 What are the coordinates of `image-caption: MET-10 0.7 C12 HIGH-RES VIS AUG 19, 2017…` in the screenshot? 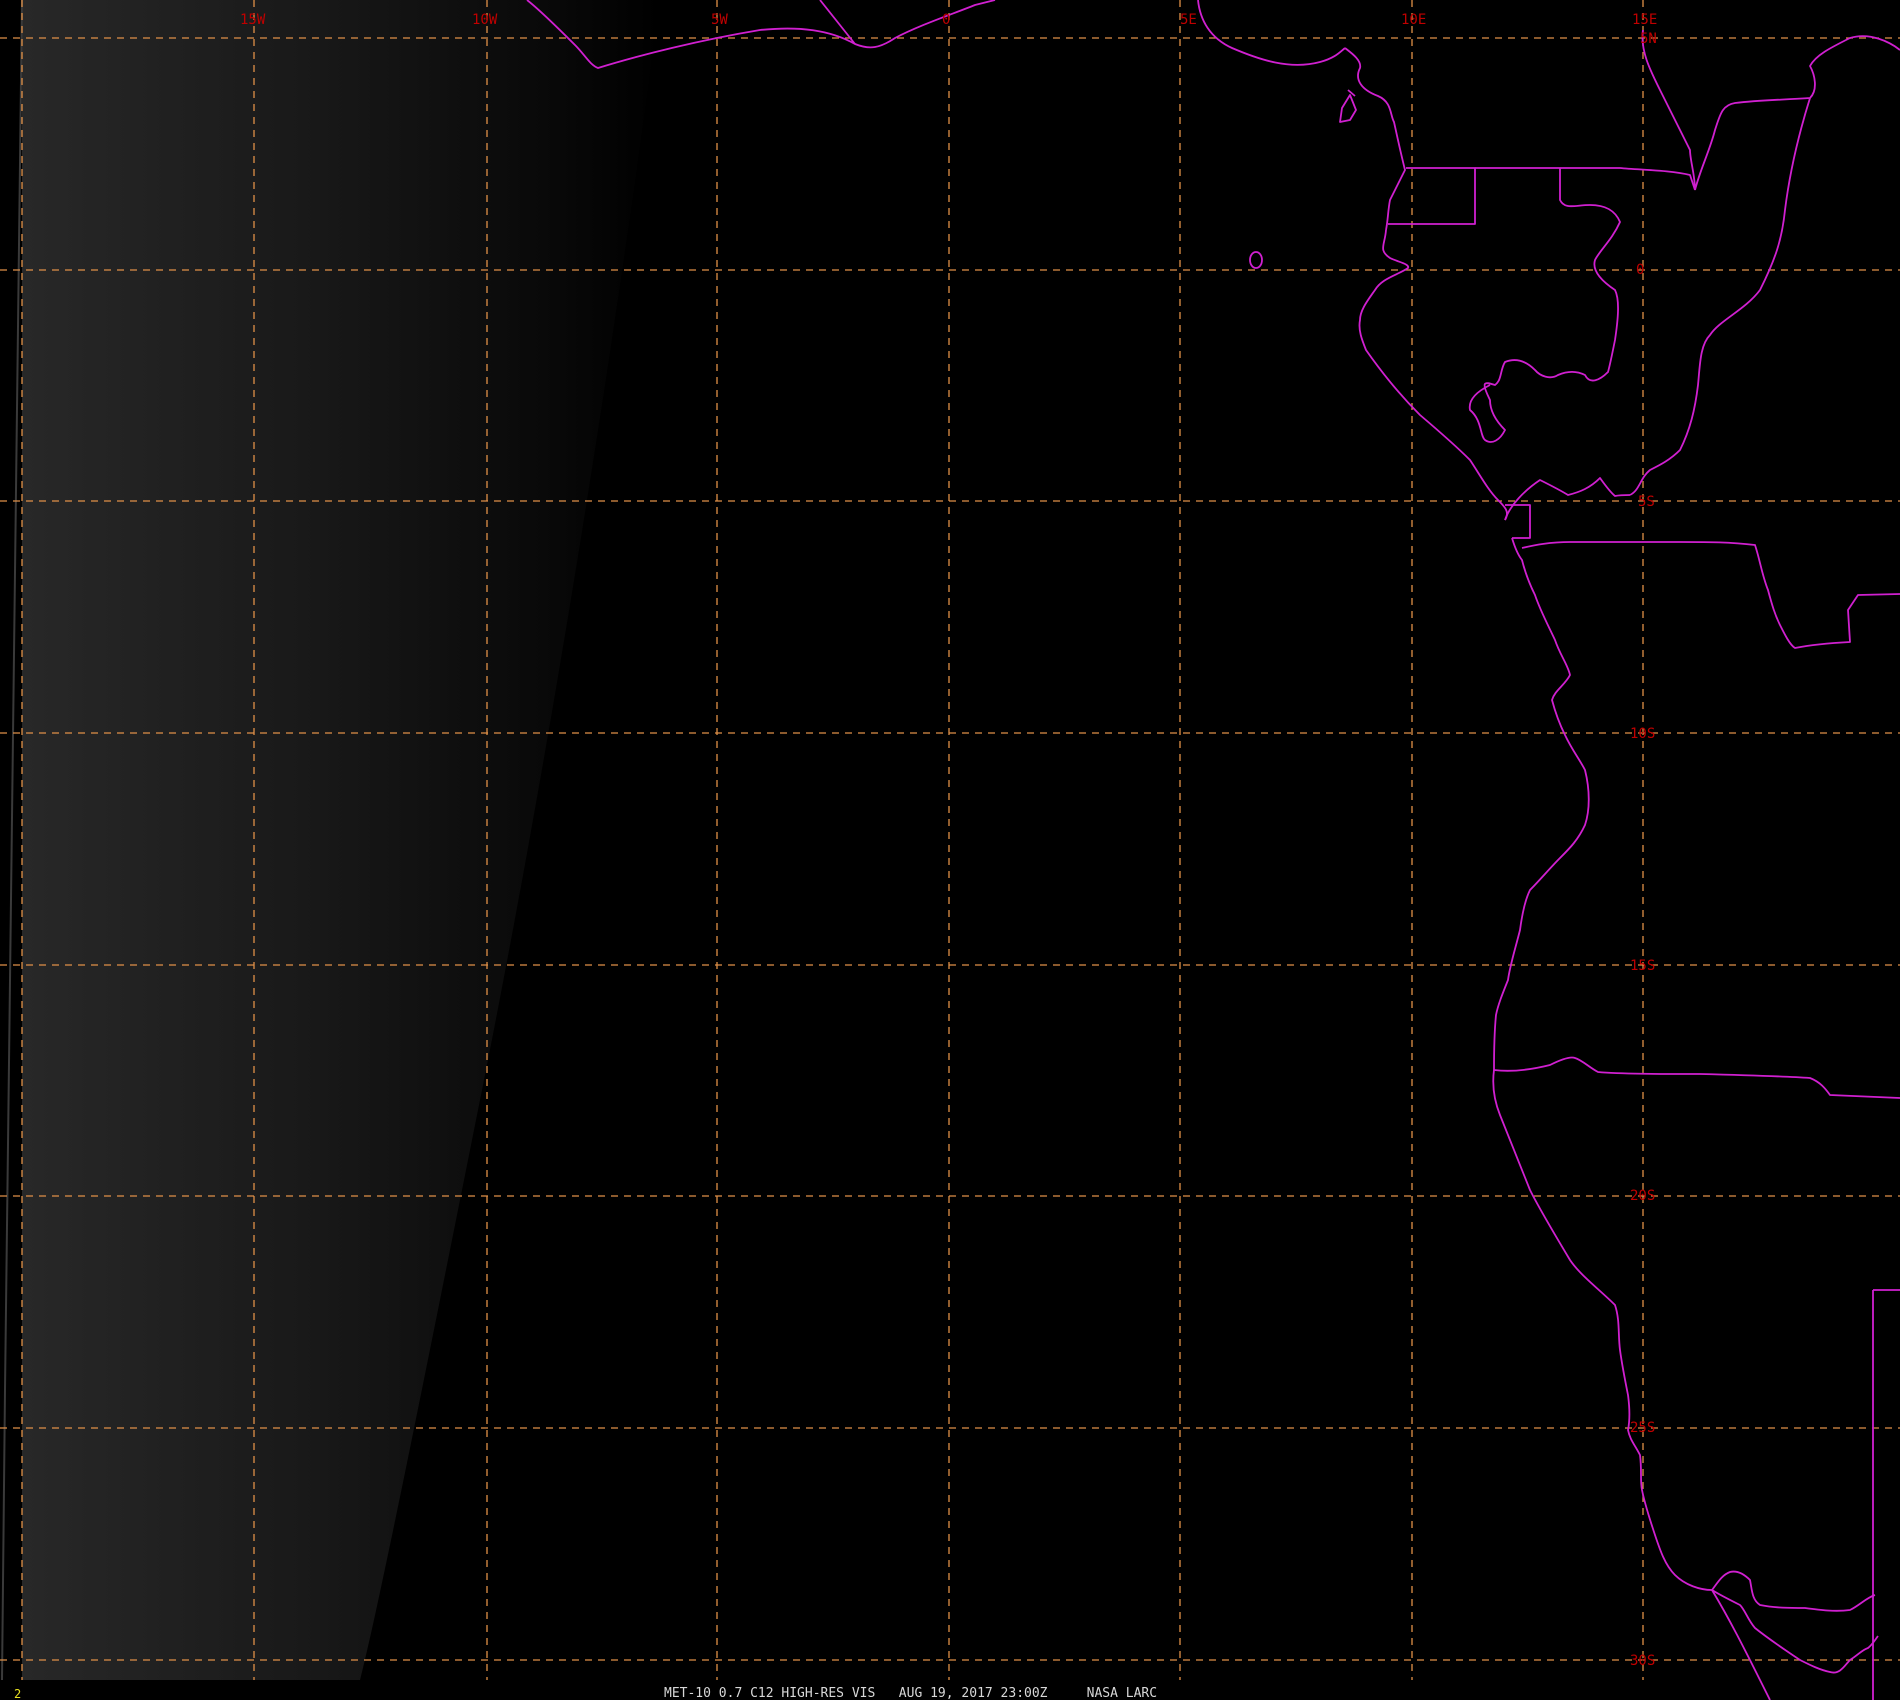 It's located at (910, 1693).